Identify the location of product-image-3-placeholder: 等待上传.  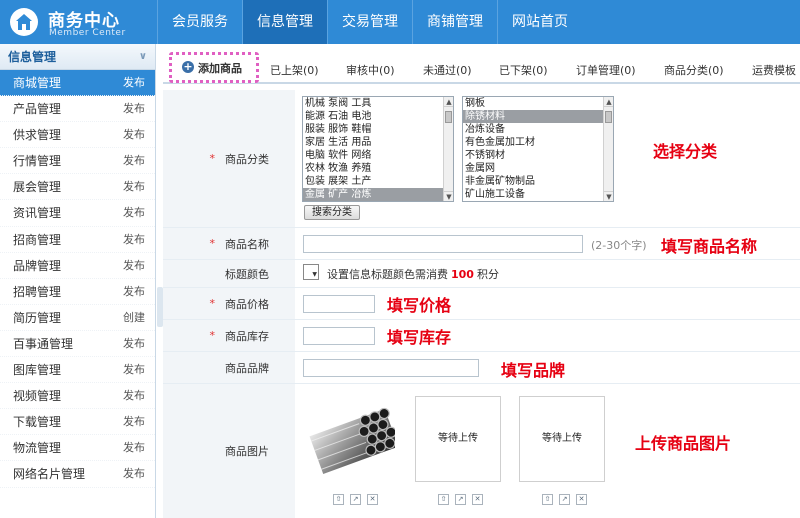
(562, 439).